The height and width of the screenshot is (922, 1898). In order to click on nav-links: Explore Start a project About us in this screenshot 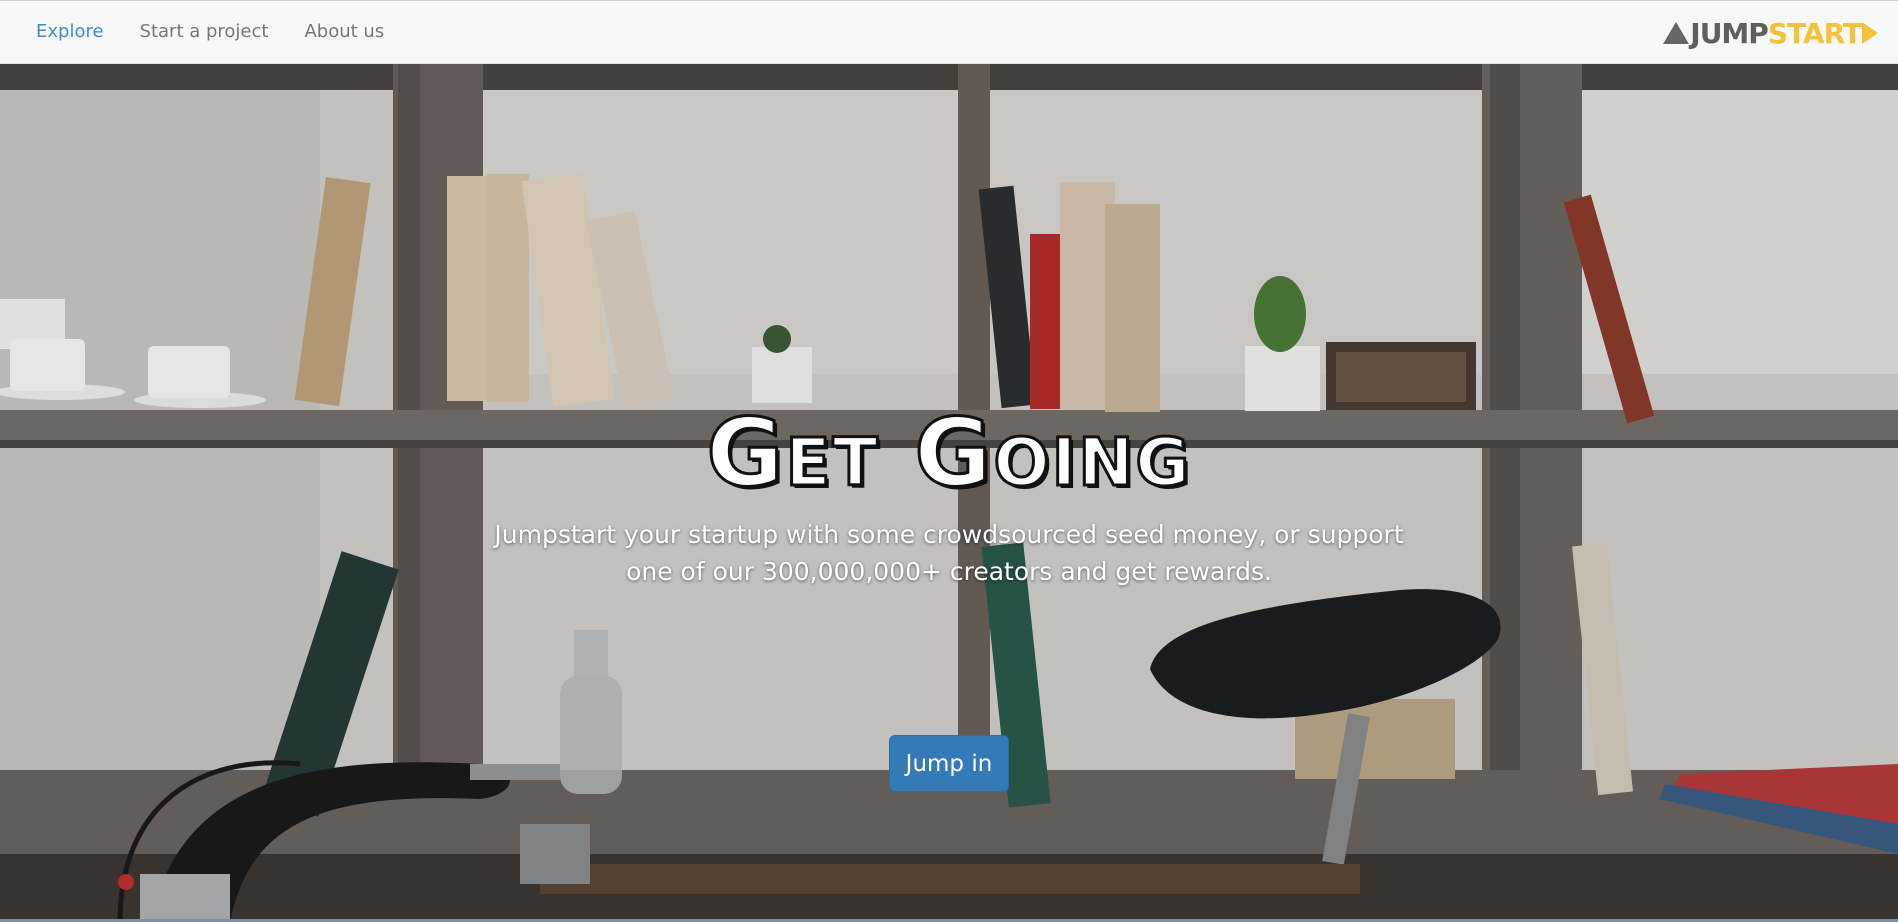, I will do `click(201, 33)`.